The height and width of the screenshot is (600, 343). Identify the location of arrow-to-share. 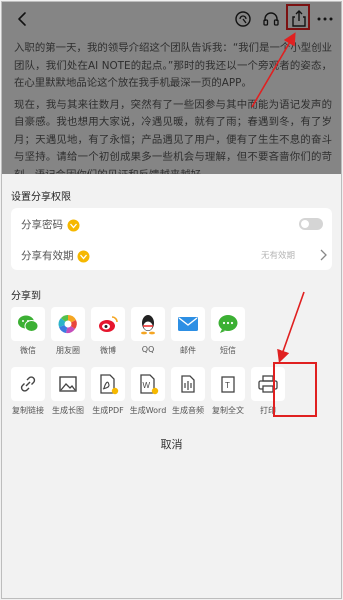
(273, 70).